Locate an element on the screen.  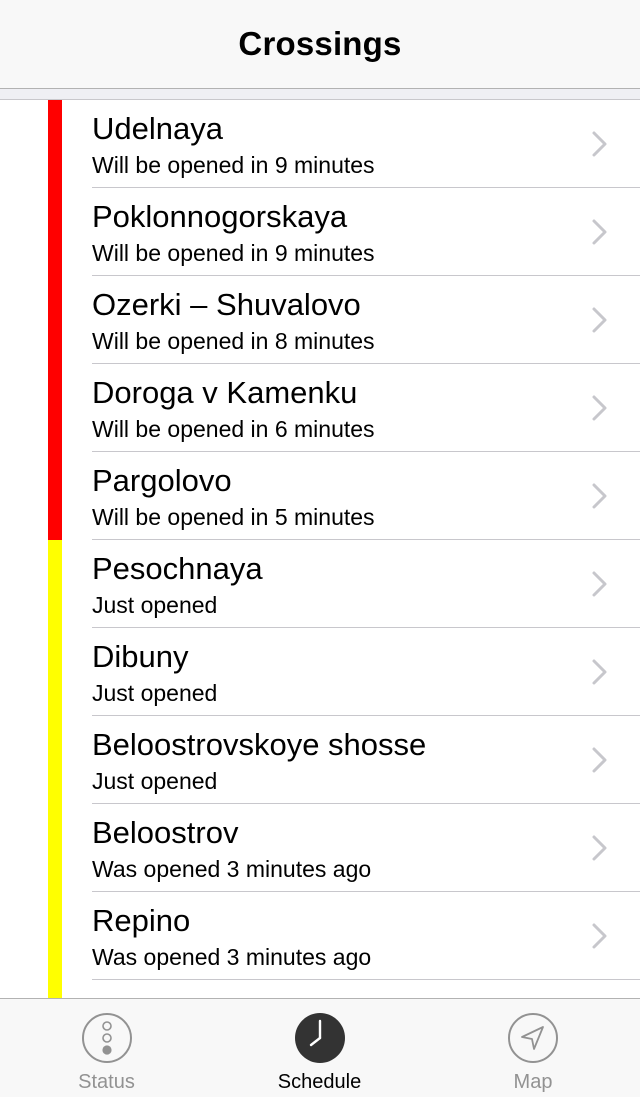
crossing-name: Ozerki – Shuvalovo is located at coordinates (226, 304).